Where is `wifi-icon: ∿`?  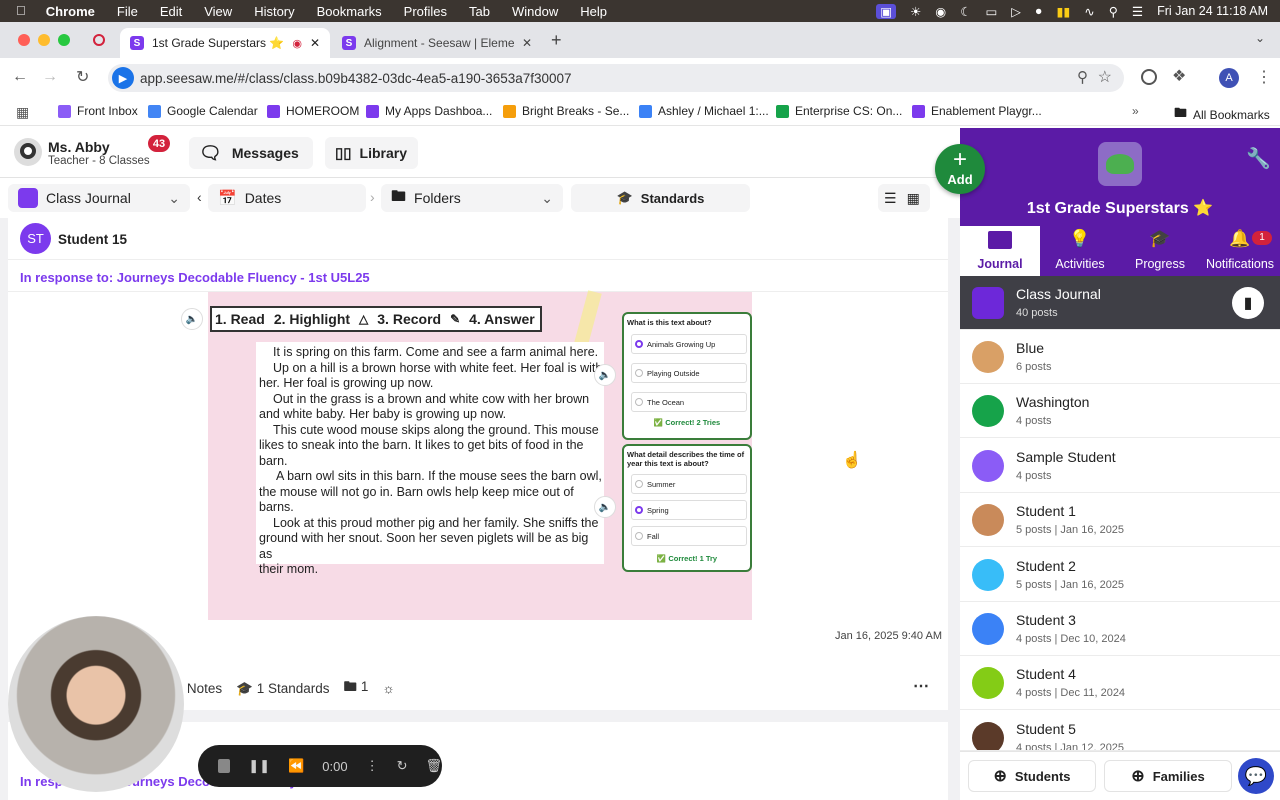 wifi-icon: ∿ is located at coordinates (1089, 11).